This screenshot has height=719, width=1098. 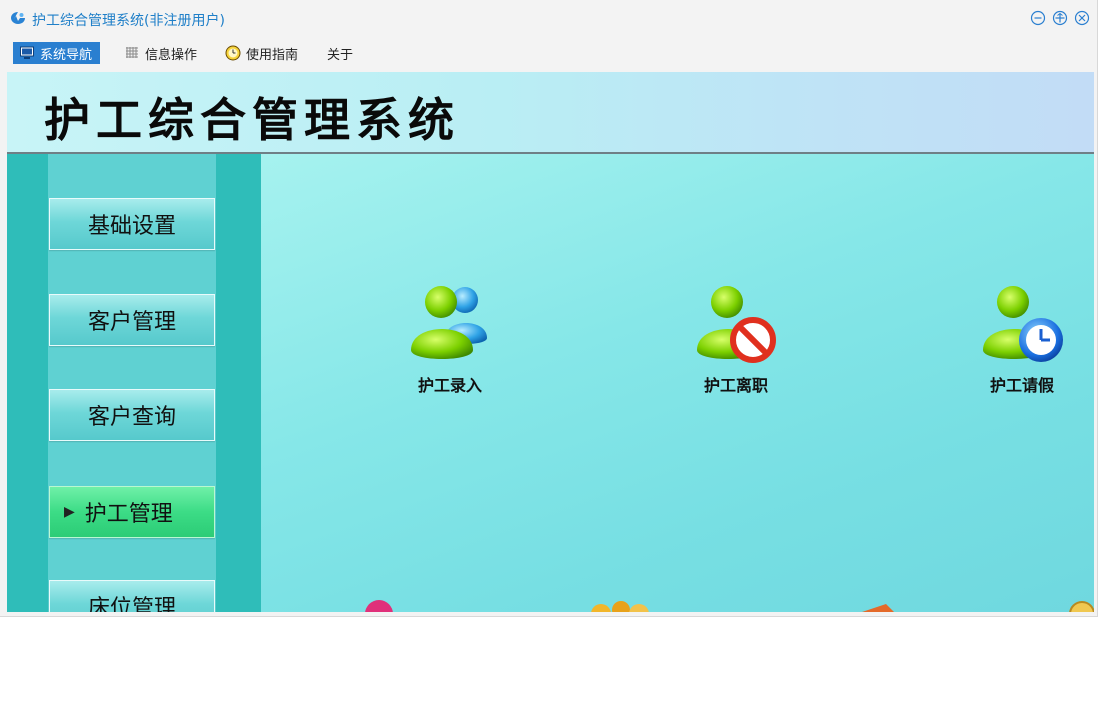 What do you see at coordinates (27, 52) in the screenshot?
I see `monitor-icon` at bounding box center [27, 52].